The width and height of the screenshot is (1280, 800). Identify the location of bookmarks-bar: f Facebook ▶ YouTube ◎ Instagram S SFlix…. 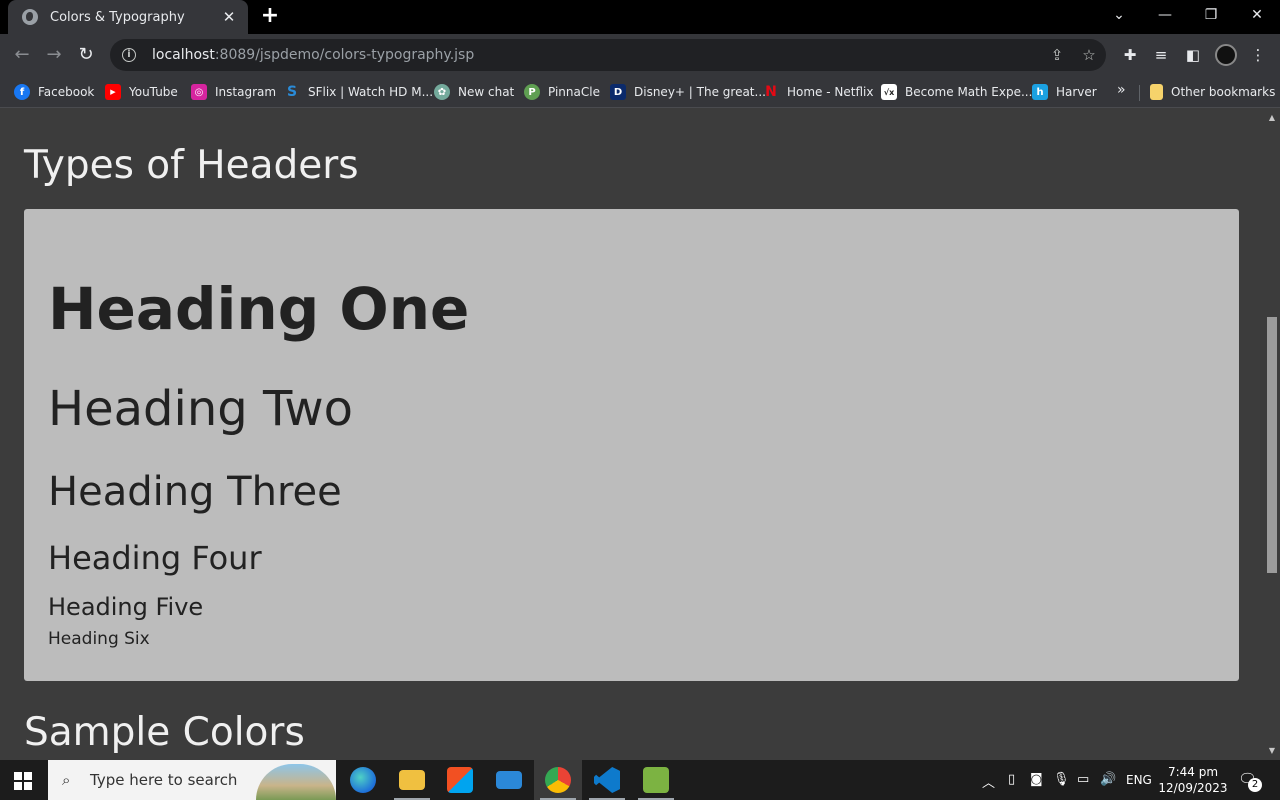
(640, 92).